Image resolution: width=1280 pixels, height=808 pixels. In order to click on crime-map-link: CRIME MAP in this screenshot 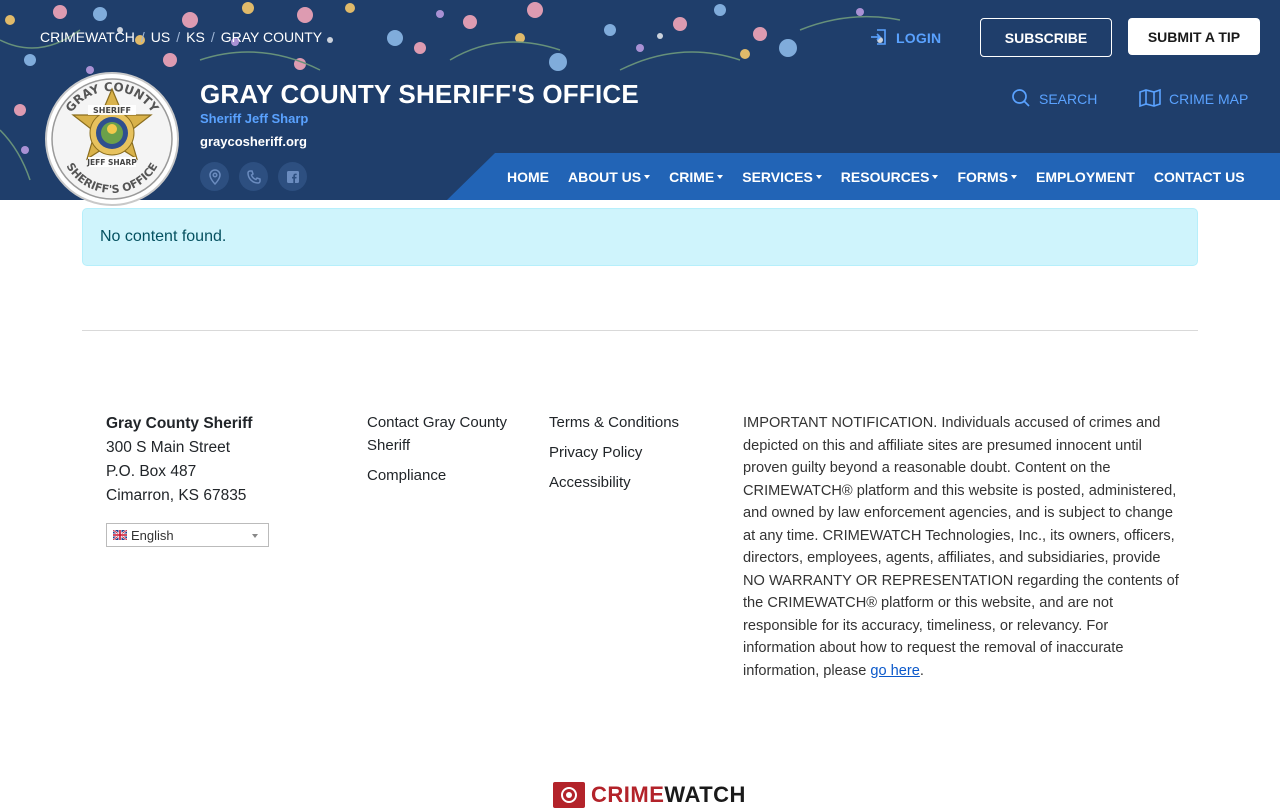, I will do `click(1193, 99)`.